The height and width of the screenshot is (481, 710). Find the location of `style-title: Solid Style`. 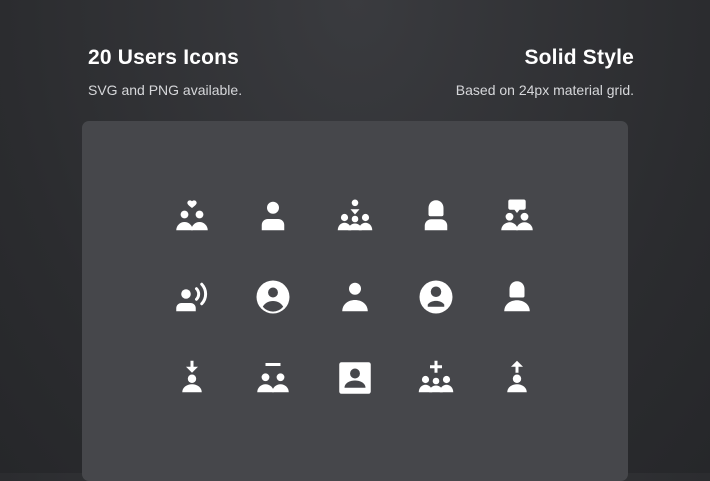

style-title: Solid Style is located at coordinates (579, 57).